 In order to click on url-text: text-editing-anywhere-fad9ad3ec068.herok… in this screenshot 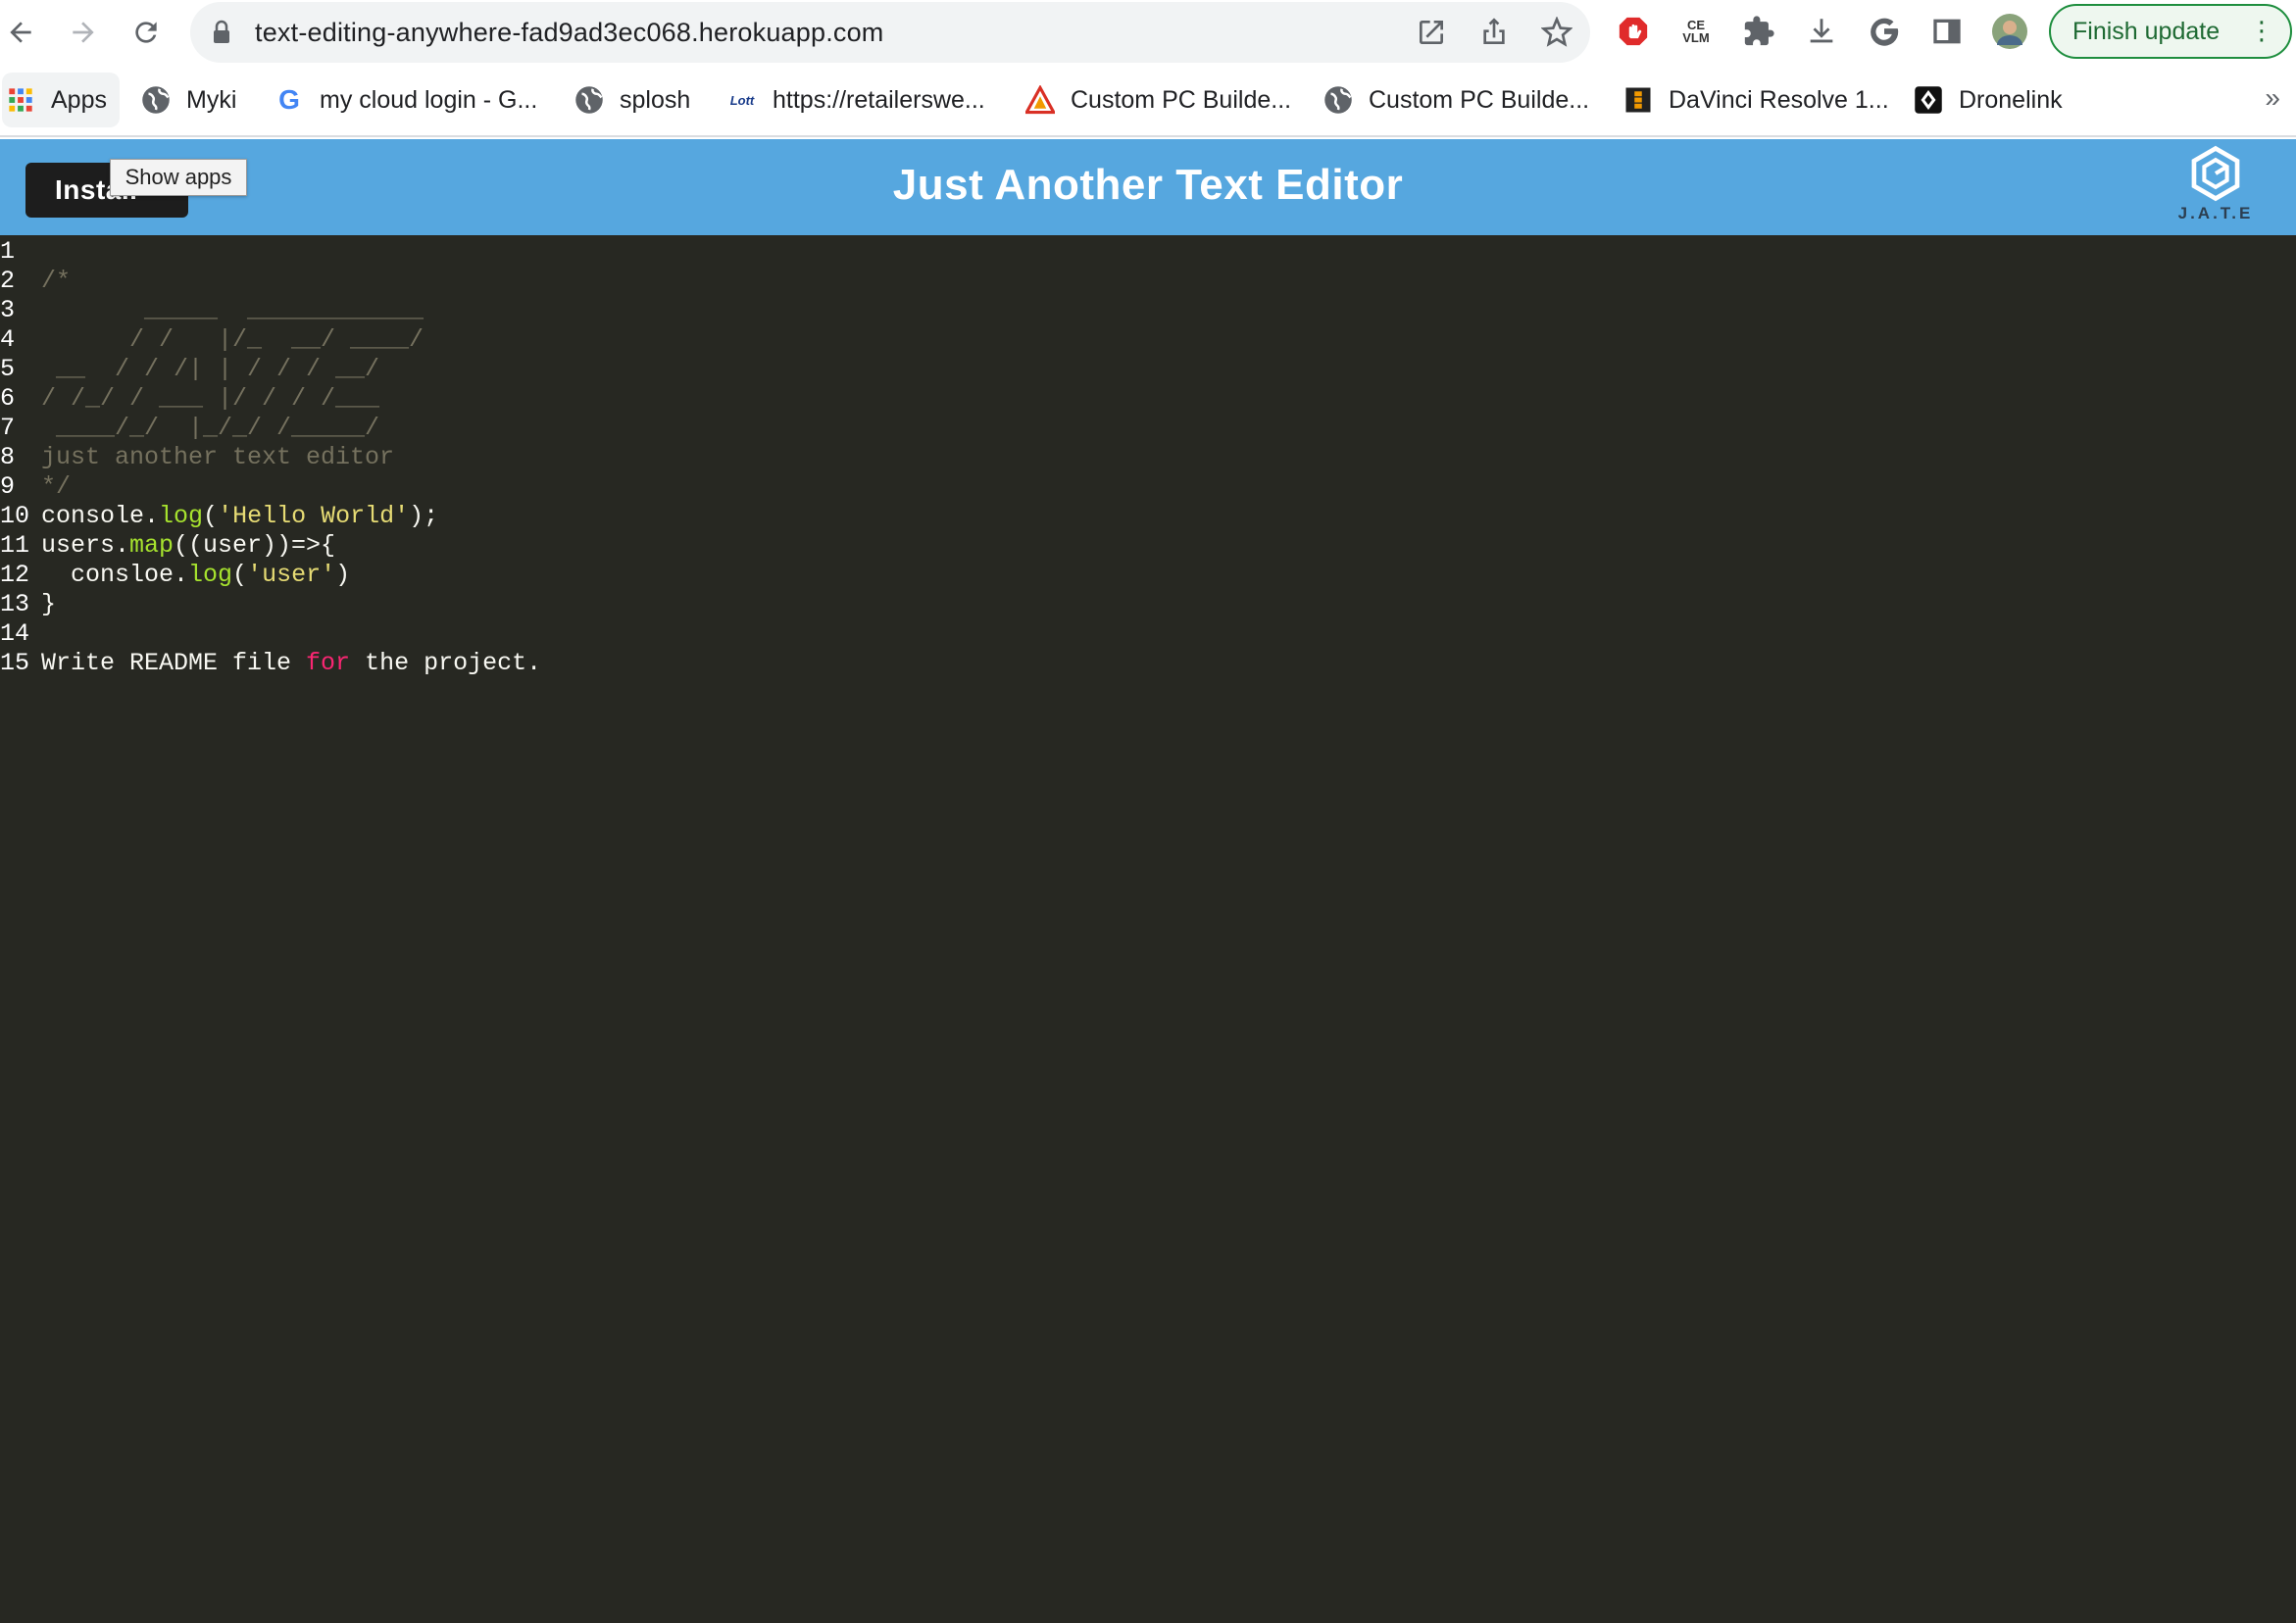, I will do `click(569, 32)`.